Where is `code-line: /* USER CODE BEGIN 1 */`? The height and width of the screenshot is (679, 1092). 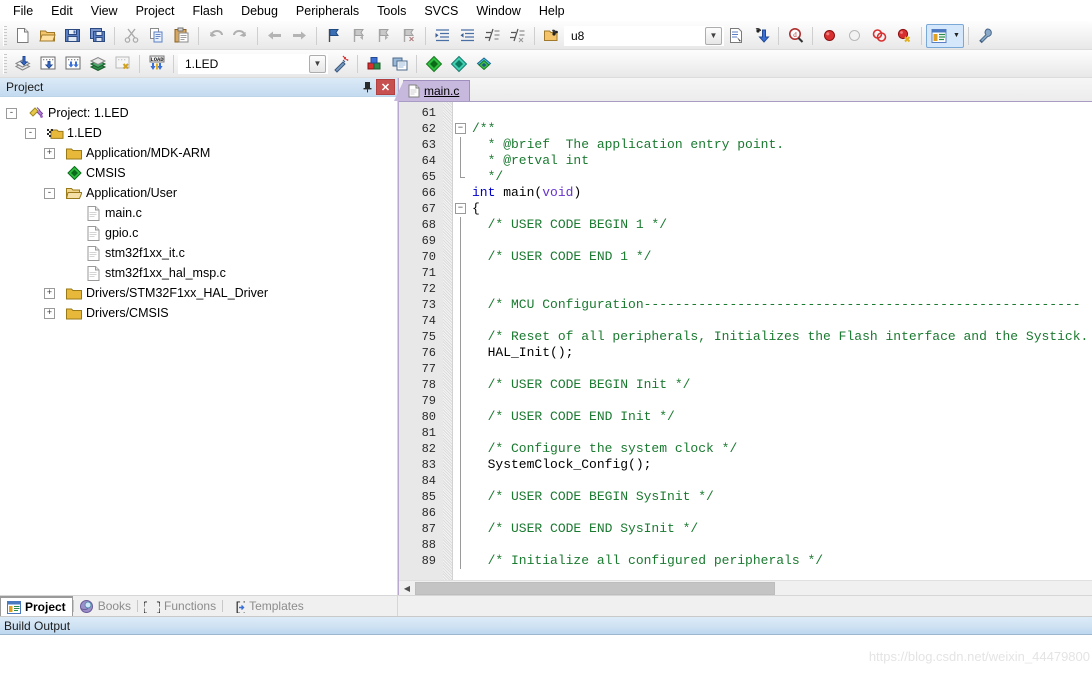
code-line: /* USER CODE BEGIN 1 */ is located at coordinates (780, 225).